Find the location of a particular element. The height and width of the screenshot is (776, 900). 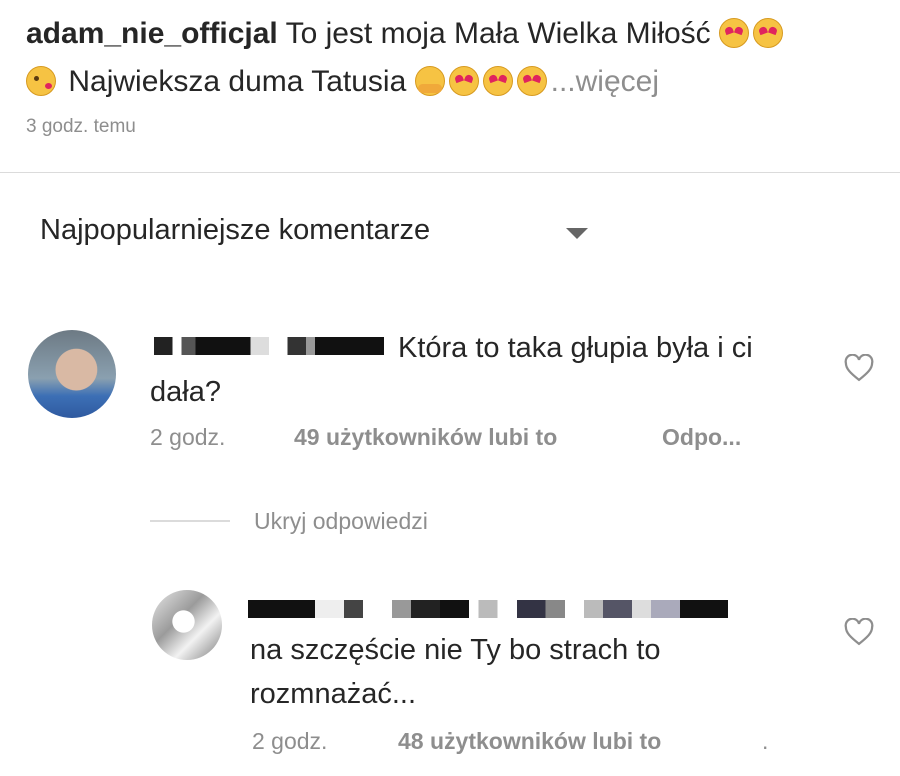

more-link: ...więcej is located at coordinates (605, 81).